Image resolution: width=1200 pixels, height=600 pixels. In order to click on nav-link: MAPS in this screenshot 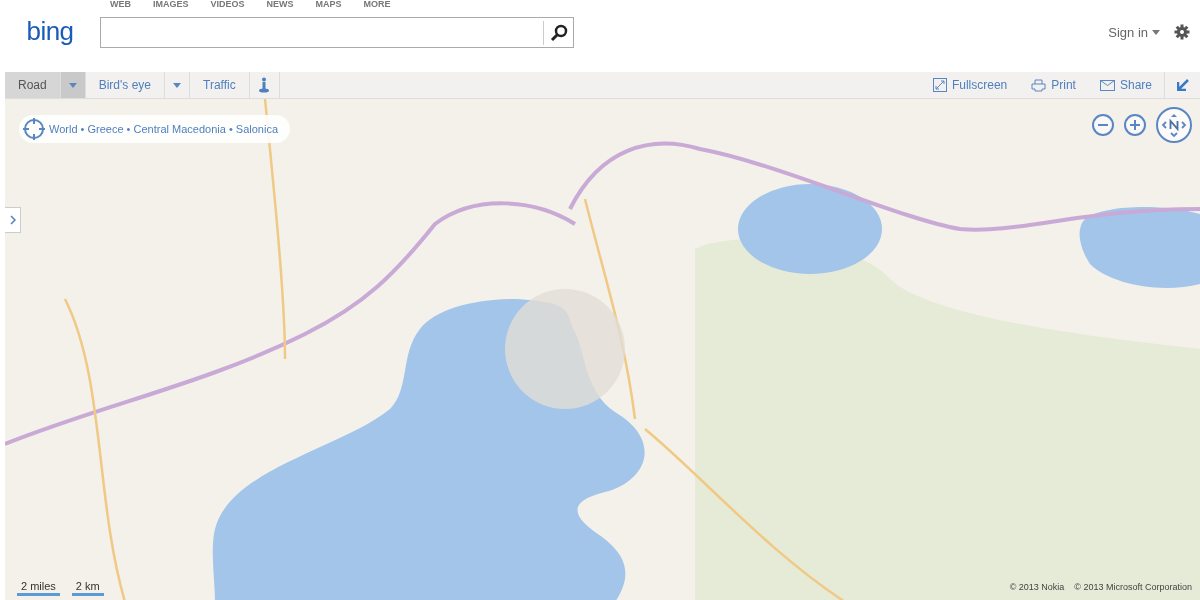, I will do `click(328, 6)`.